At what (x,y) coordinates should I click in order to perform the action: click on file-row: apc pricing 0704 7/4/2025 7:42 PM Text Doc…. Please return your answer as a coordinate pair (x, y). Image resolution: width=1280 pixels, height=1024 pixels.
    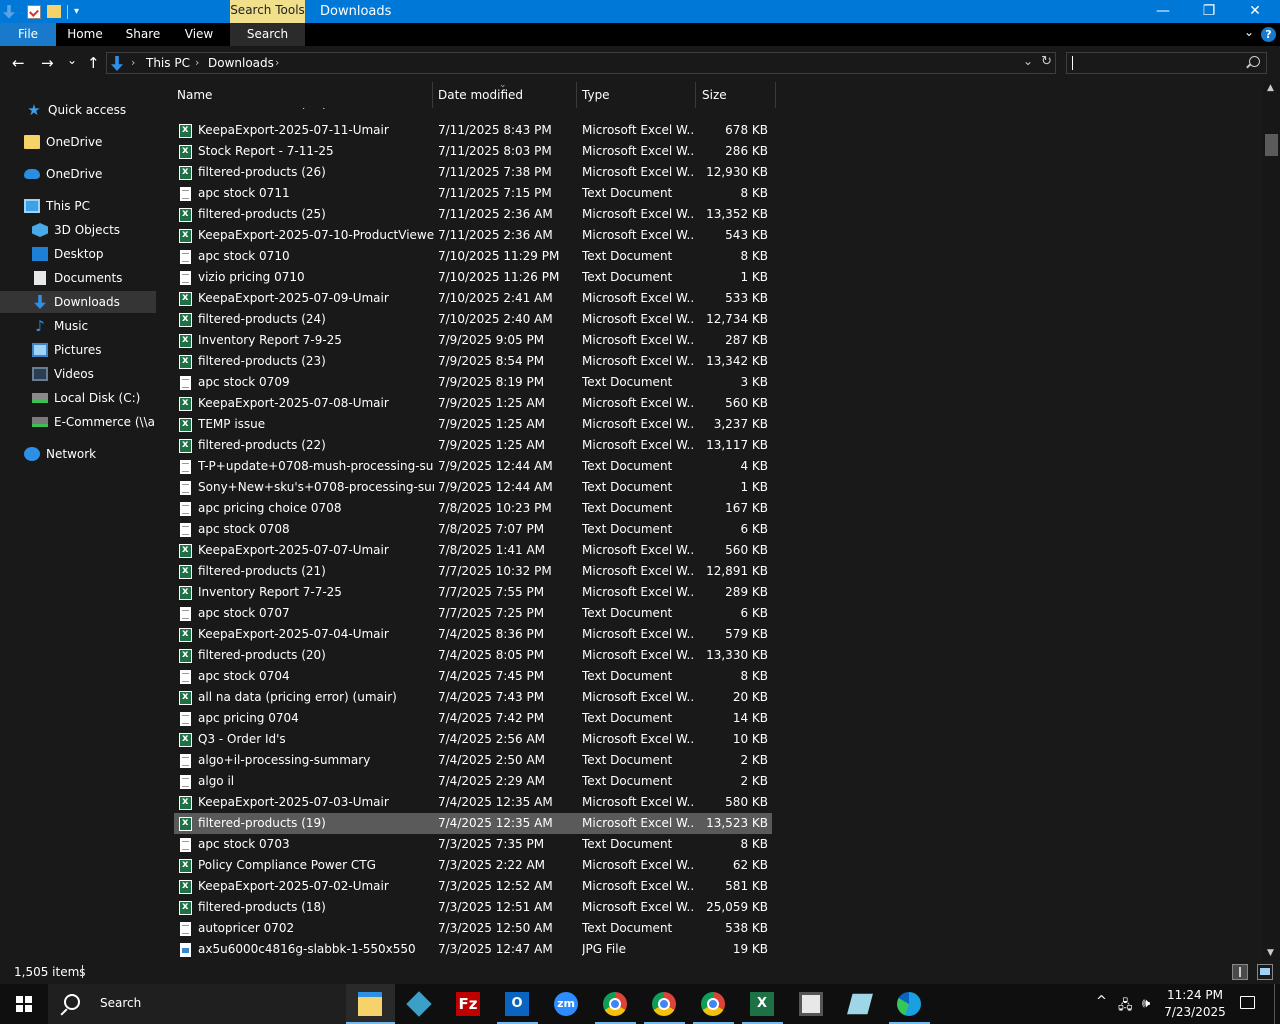
    Looking at the image, I should click on (473, 718).